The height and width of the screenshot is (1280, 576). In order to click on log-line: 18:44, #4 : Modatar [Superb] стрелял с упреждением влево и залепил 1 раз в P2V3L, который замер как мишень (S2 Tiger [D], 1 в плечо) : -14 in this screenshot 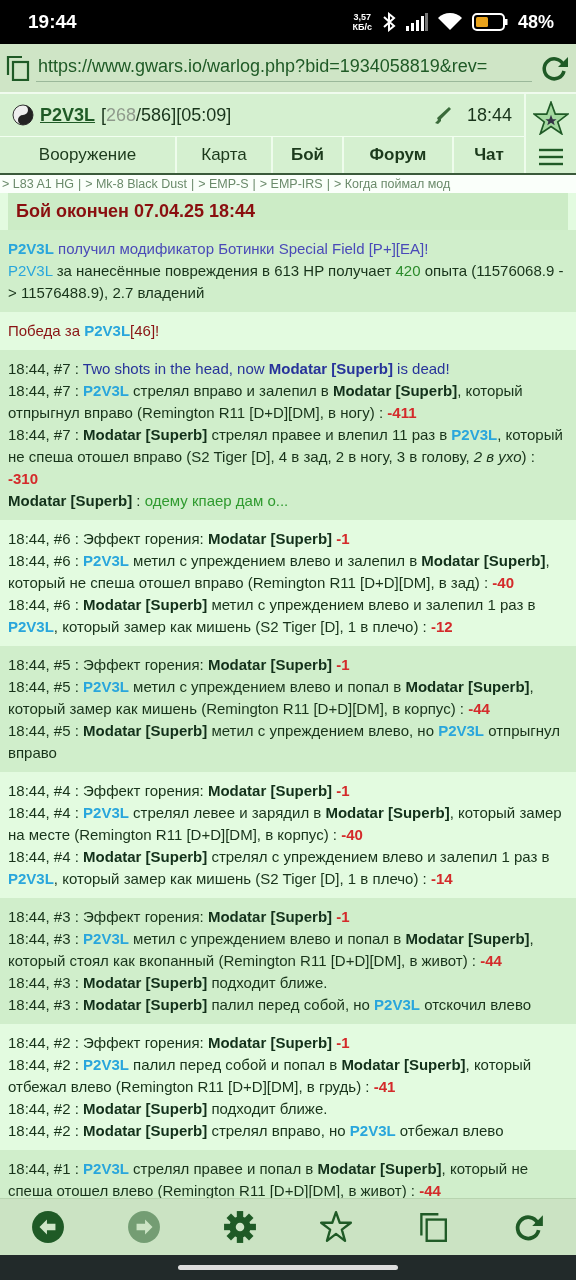, I will do `click(279, 868)`.